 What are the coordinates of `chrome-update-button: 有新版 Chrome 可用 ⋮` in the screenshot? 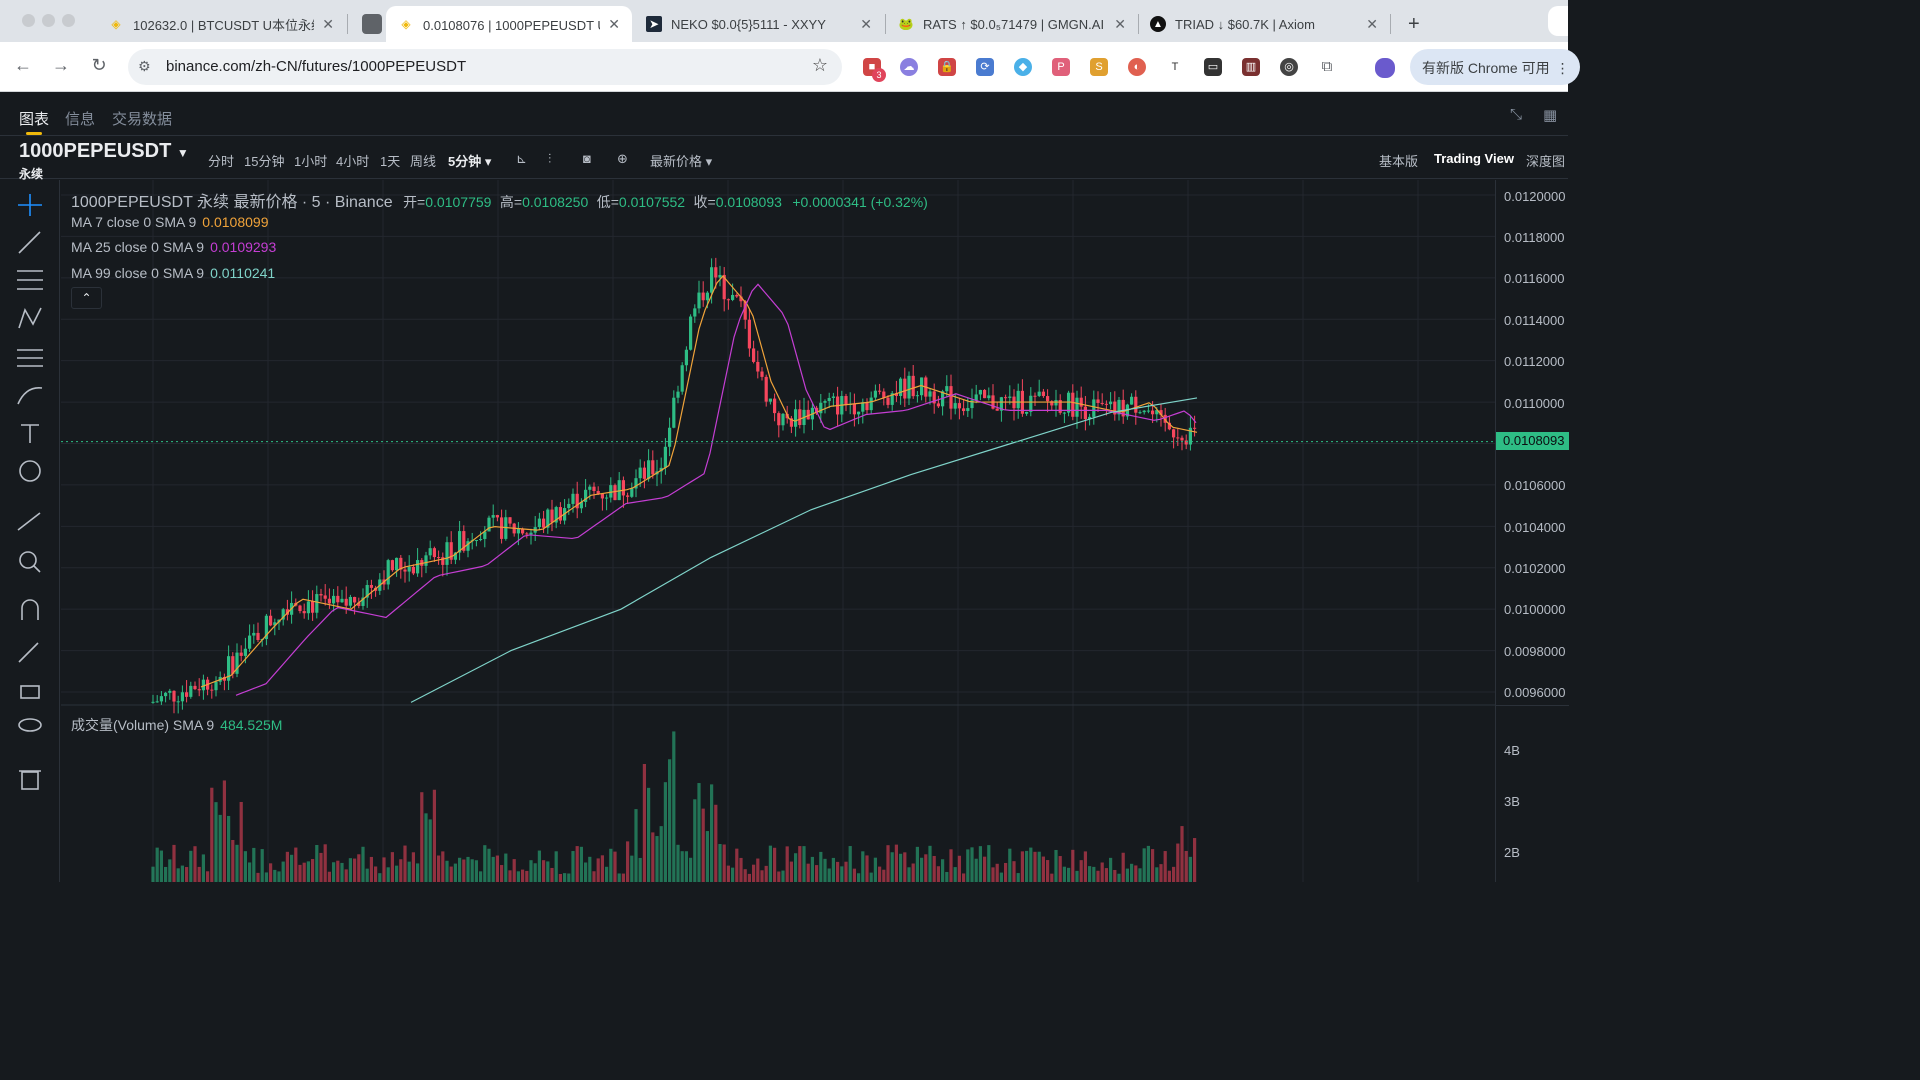 It's located at (1495, 67).